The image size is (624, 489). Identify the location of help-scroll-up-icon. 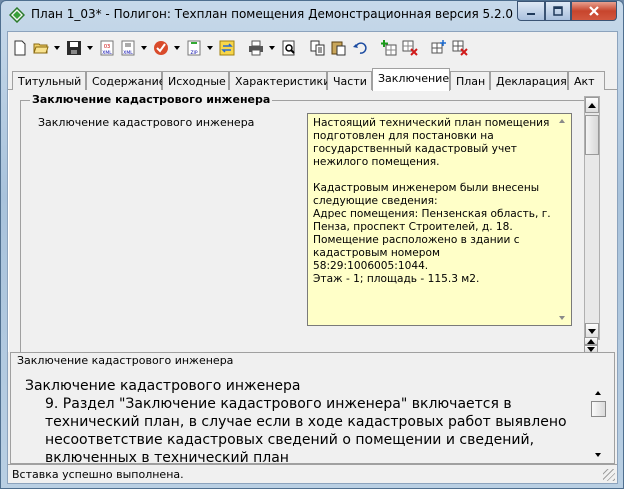
(598, 393).